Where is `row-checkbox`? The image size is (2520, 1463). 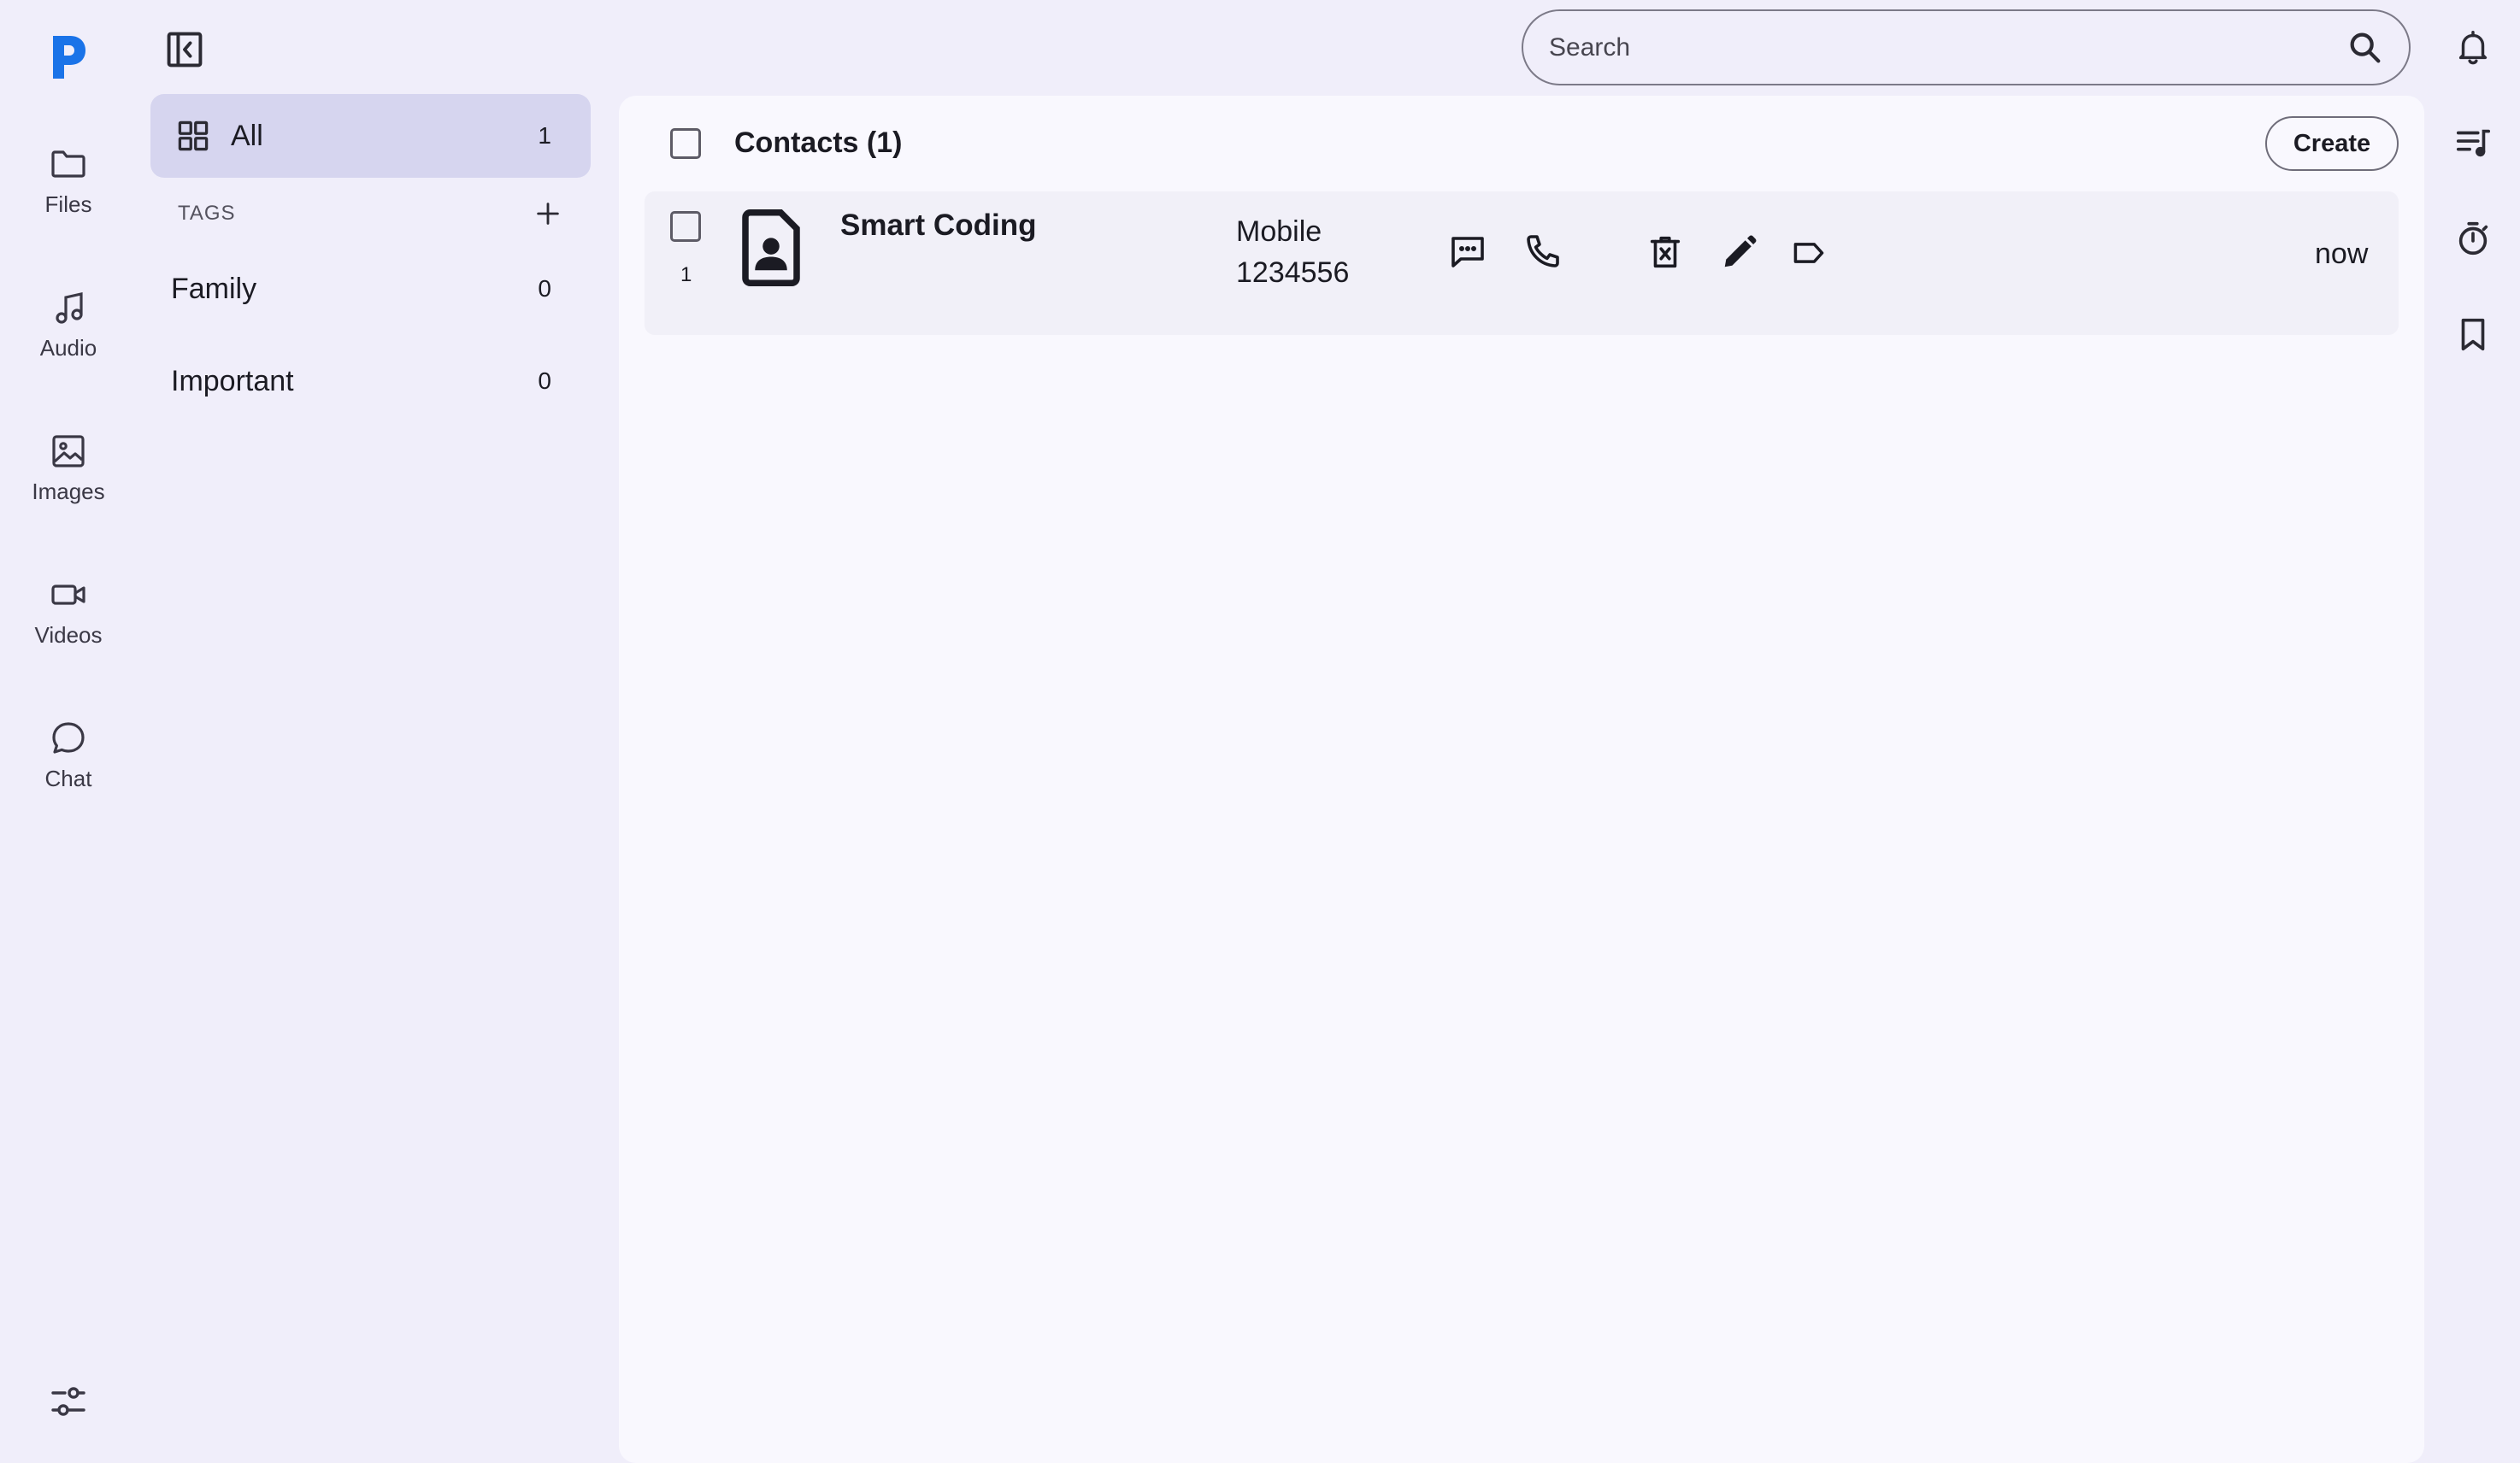
row-checkbox is located at coordinates (685, 226).